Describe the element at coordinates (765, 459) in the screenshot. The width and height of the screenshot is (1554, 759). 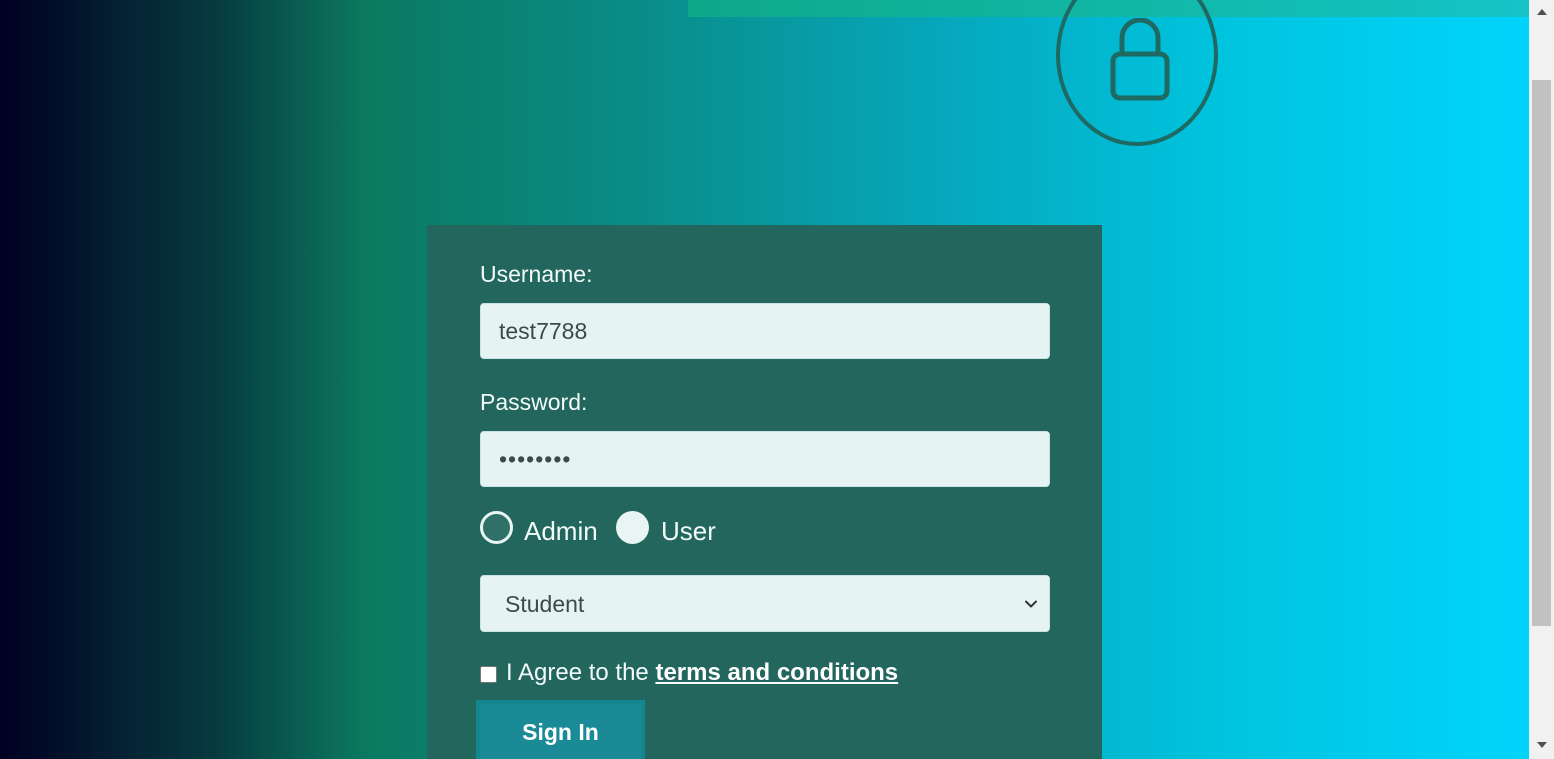
I see `password-input: ••••••••` at that location.